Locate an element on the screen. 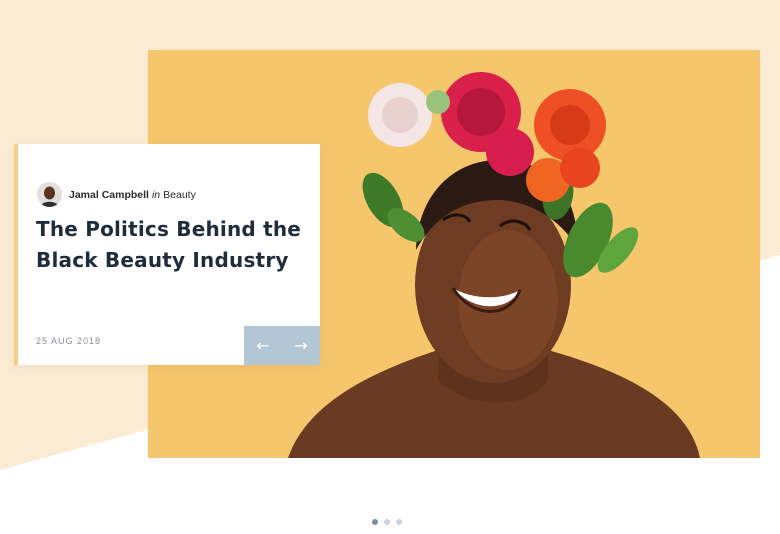  arrow-right-icon: → is located at coordinates (301, 345).